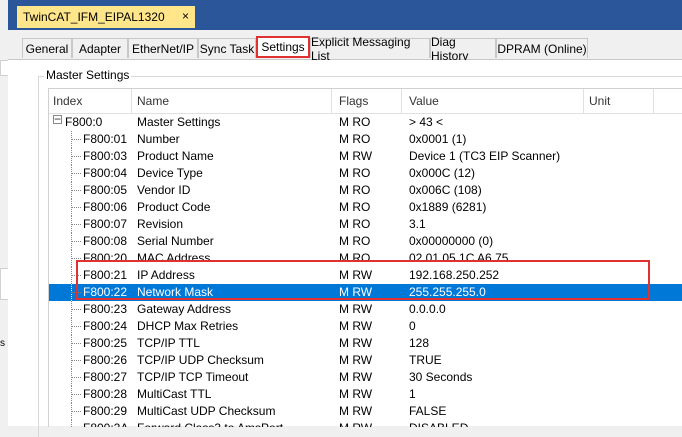 This screenshot has width=682, height=437. What do you see at coordinates (153, 101) in the screenshot?
I see `column-header-name: Name` at bounding box center [153, 101].